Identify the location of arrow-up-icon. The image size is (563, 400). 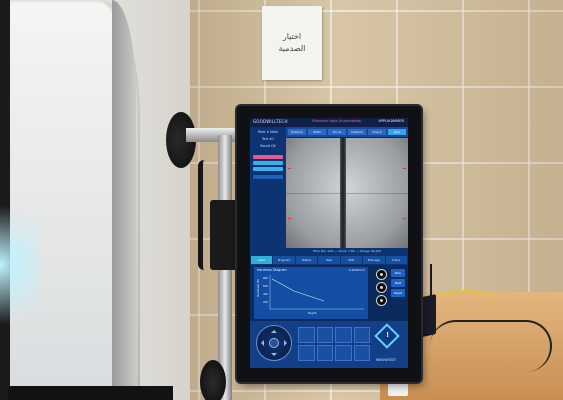
(274, 330).